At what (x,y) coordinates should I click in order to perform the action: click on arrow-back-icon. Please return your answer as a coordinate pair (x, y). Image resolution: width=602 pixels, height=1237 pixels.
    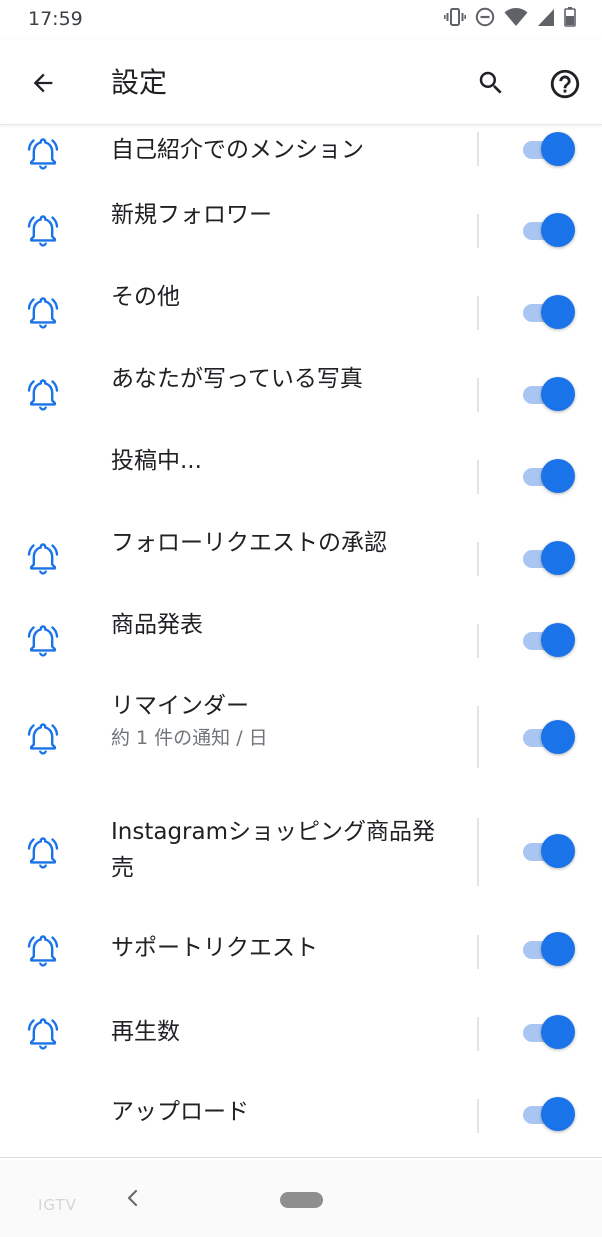
    Looking at the image, I should click on (43, 83).